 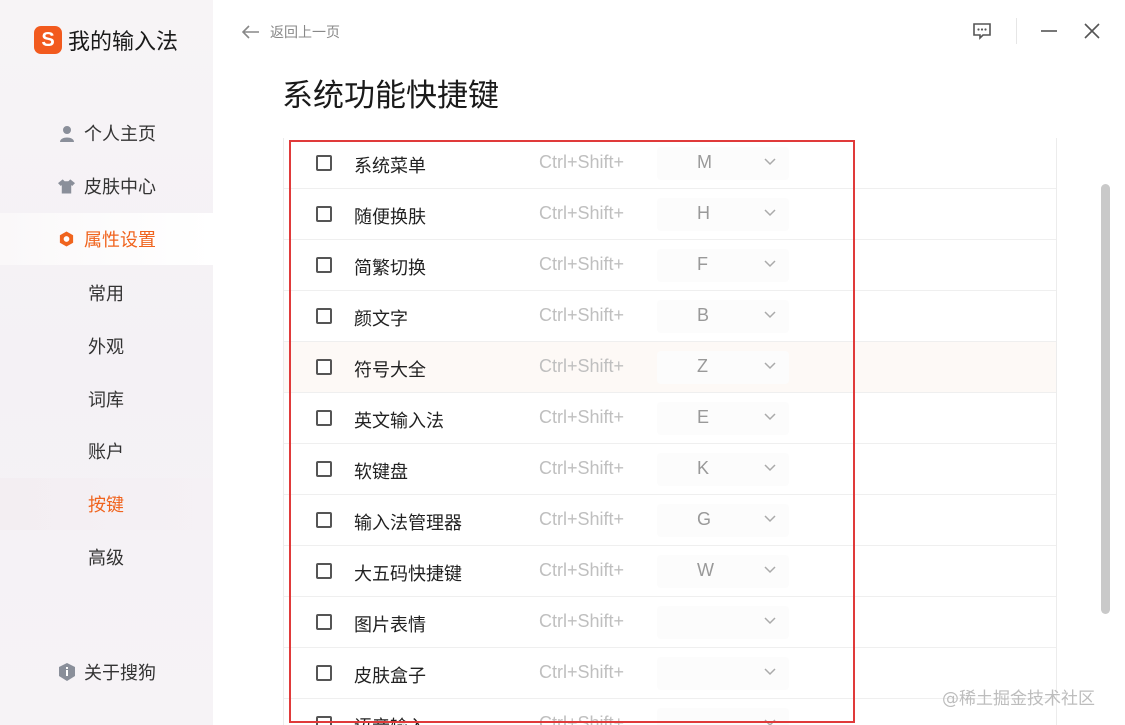 What do you see at coordinates (408, 574) in the screenshot?
I see `shortcut-label: 大五码快捷键` at bounding box center [408, 574].